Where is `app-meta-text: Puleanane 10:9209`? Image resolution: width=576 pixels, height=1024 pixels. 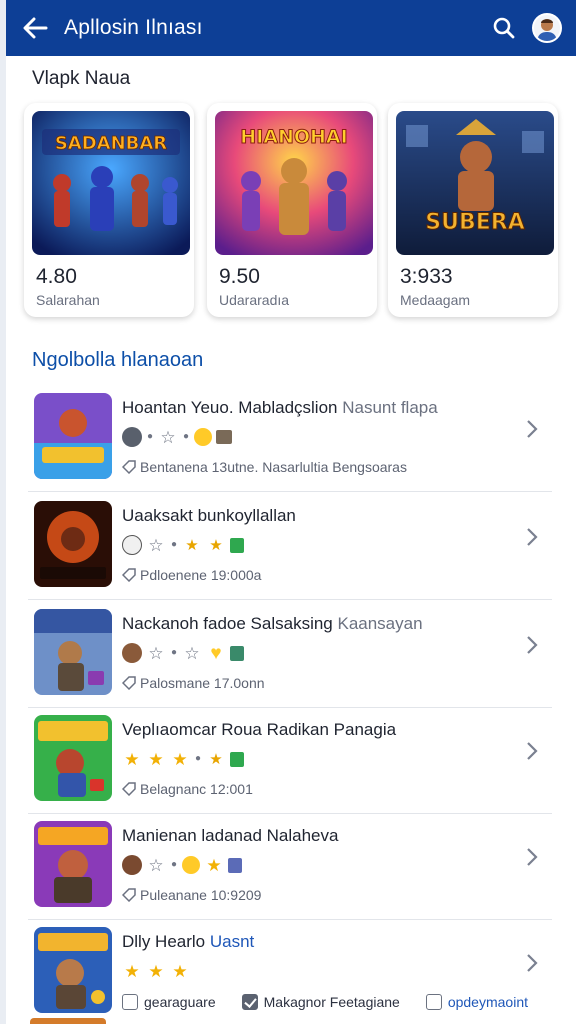
app-meta-text: Puleanane 10:9209 is located at coordinates (201, 895).